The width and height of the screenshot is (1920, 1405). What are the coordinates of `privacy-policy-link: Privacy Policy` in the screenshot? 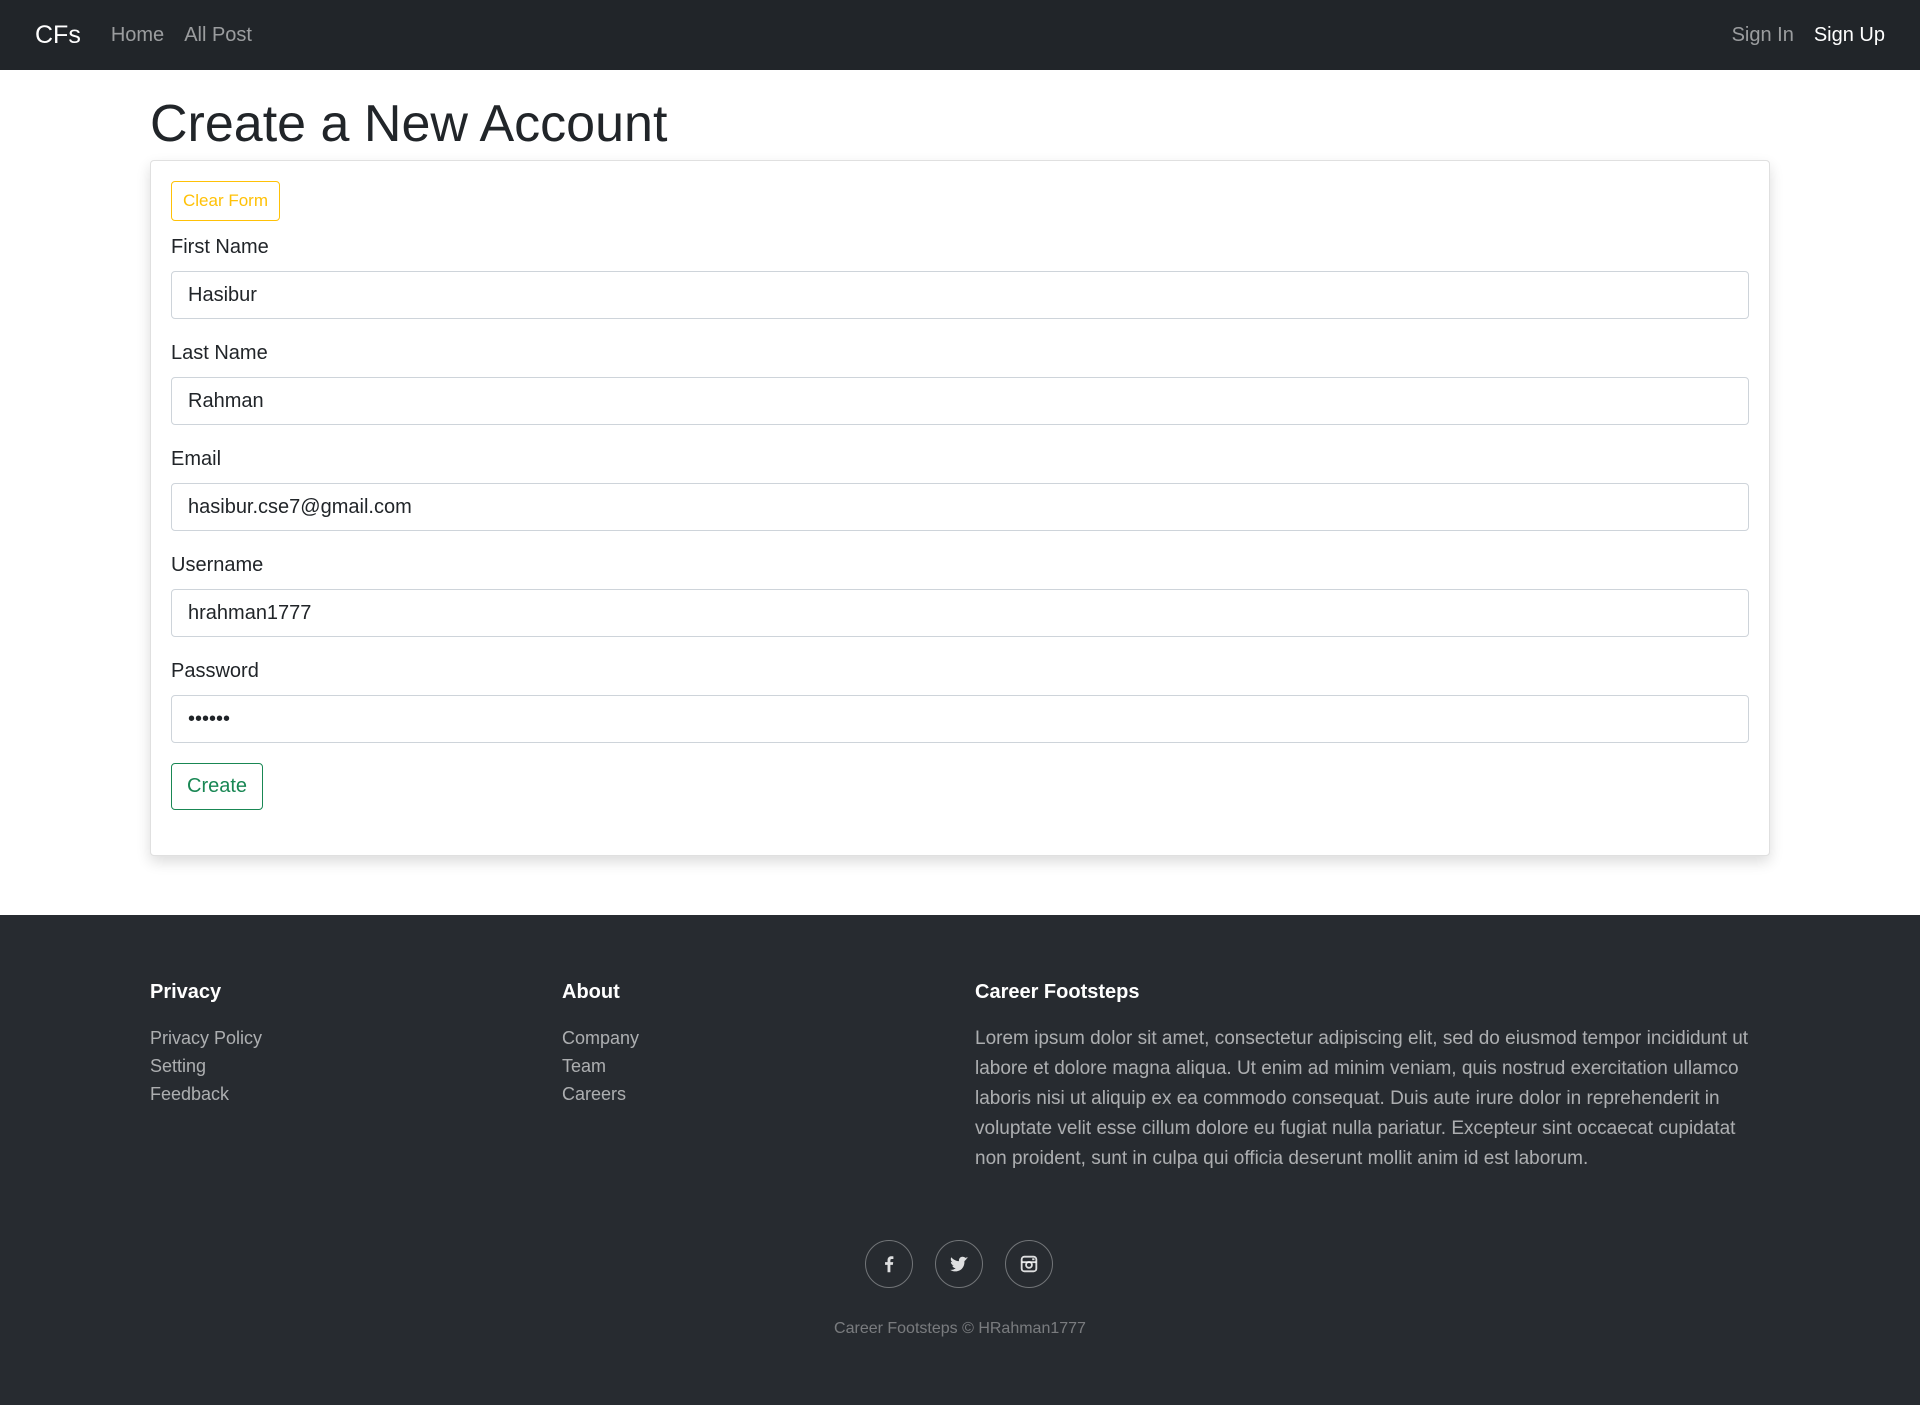 It's located at (206, 1038).